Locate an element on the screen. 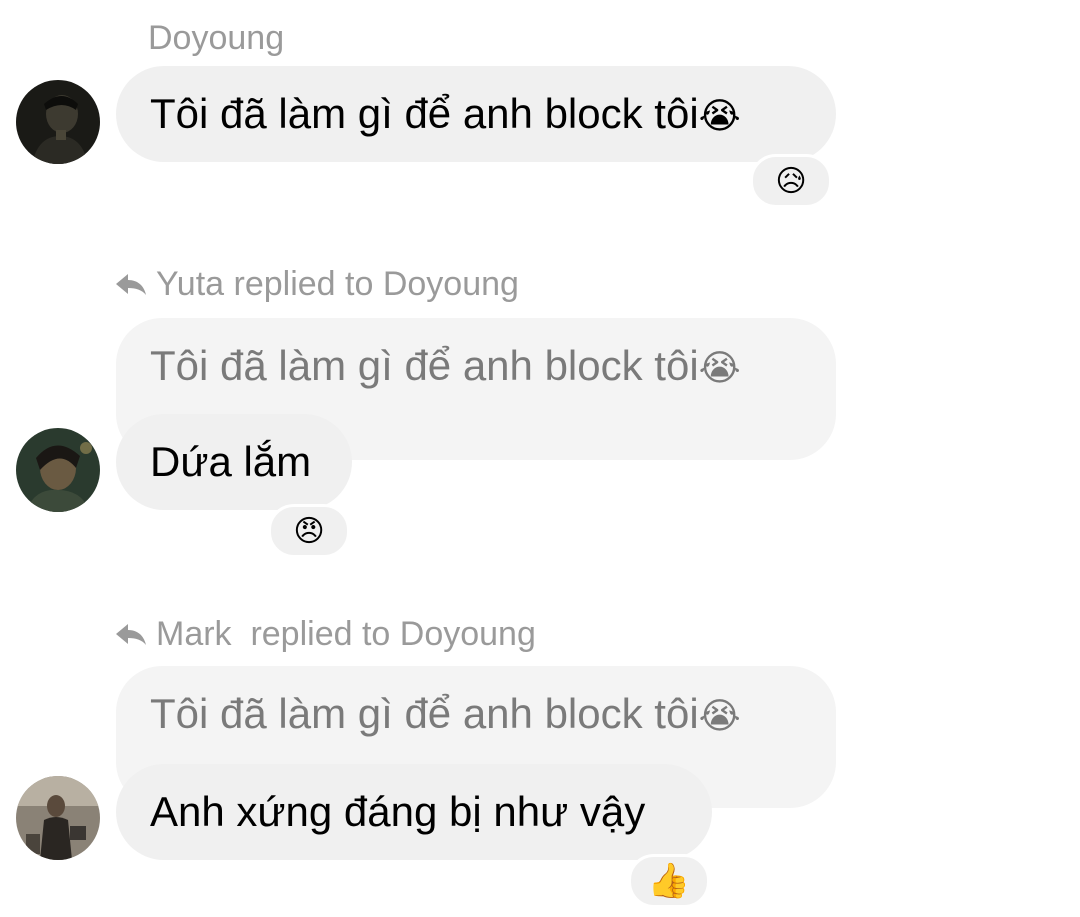  sad-face-icon: 😥 is located at coordinates (791, 181).